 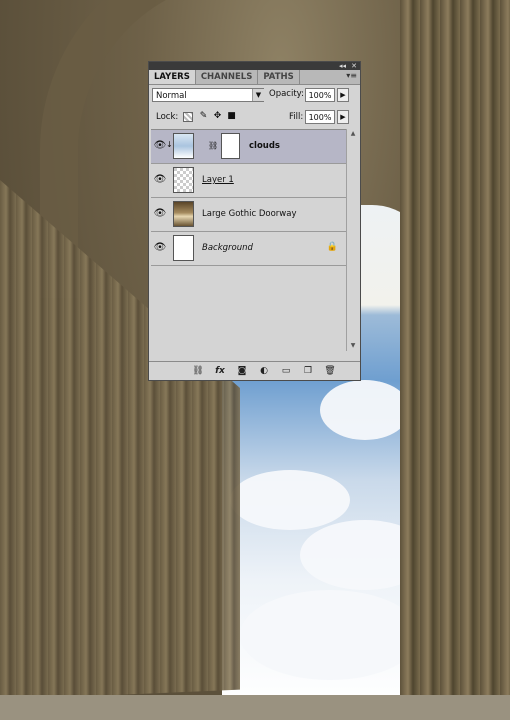 What do you see at coordinates (264, 146) in the screenshot?
I see `layer-name: clouds` at bounding box center [264, 146].